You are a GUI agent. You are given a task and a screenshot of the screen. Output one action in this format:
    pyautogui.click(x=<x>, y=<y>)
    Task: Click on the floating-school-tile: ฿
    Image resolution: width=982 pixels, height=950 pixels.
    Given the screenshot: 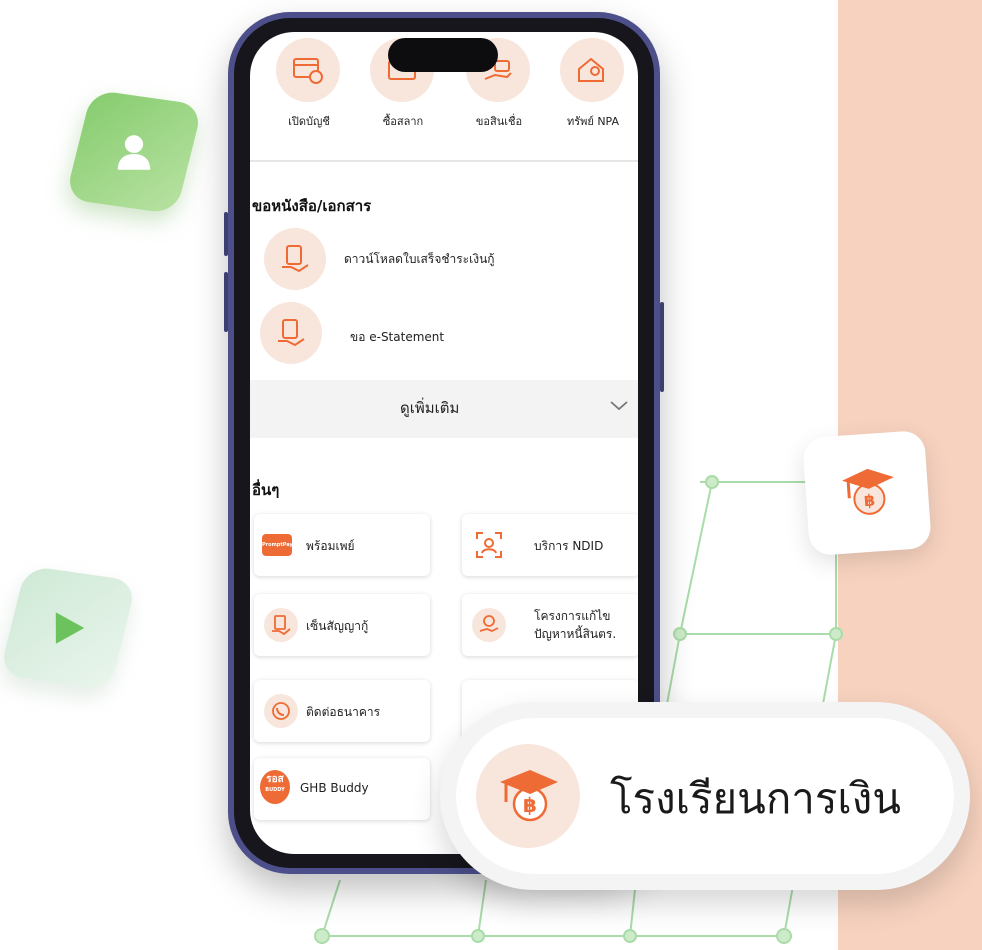 What is the action you would take?
    pyautogui.click(x=867, y=493)
    